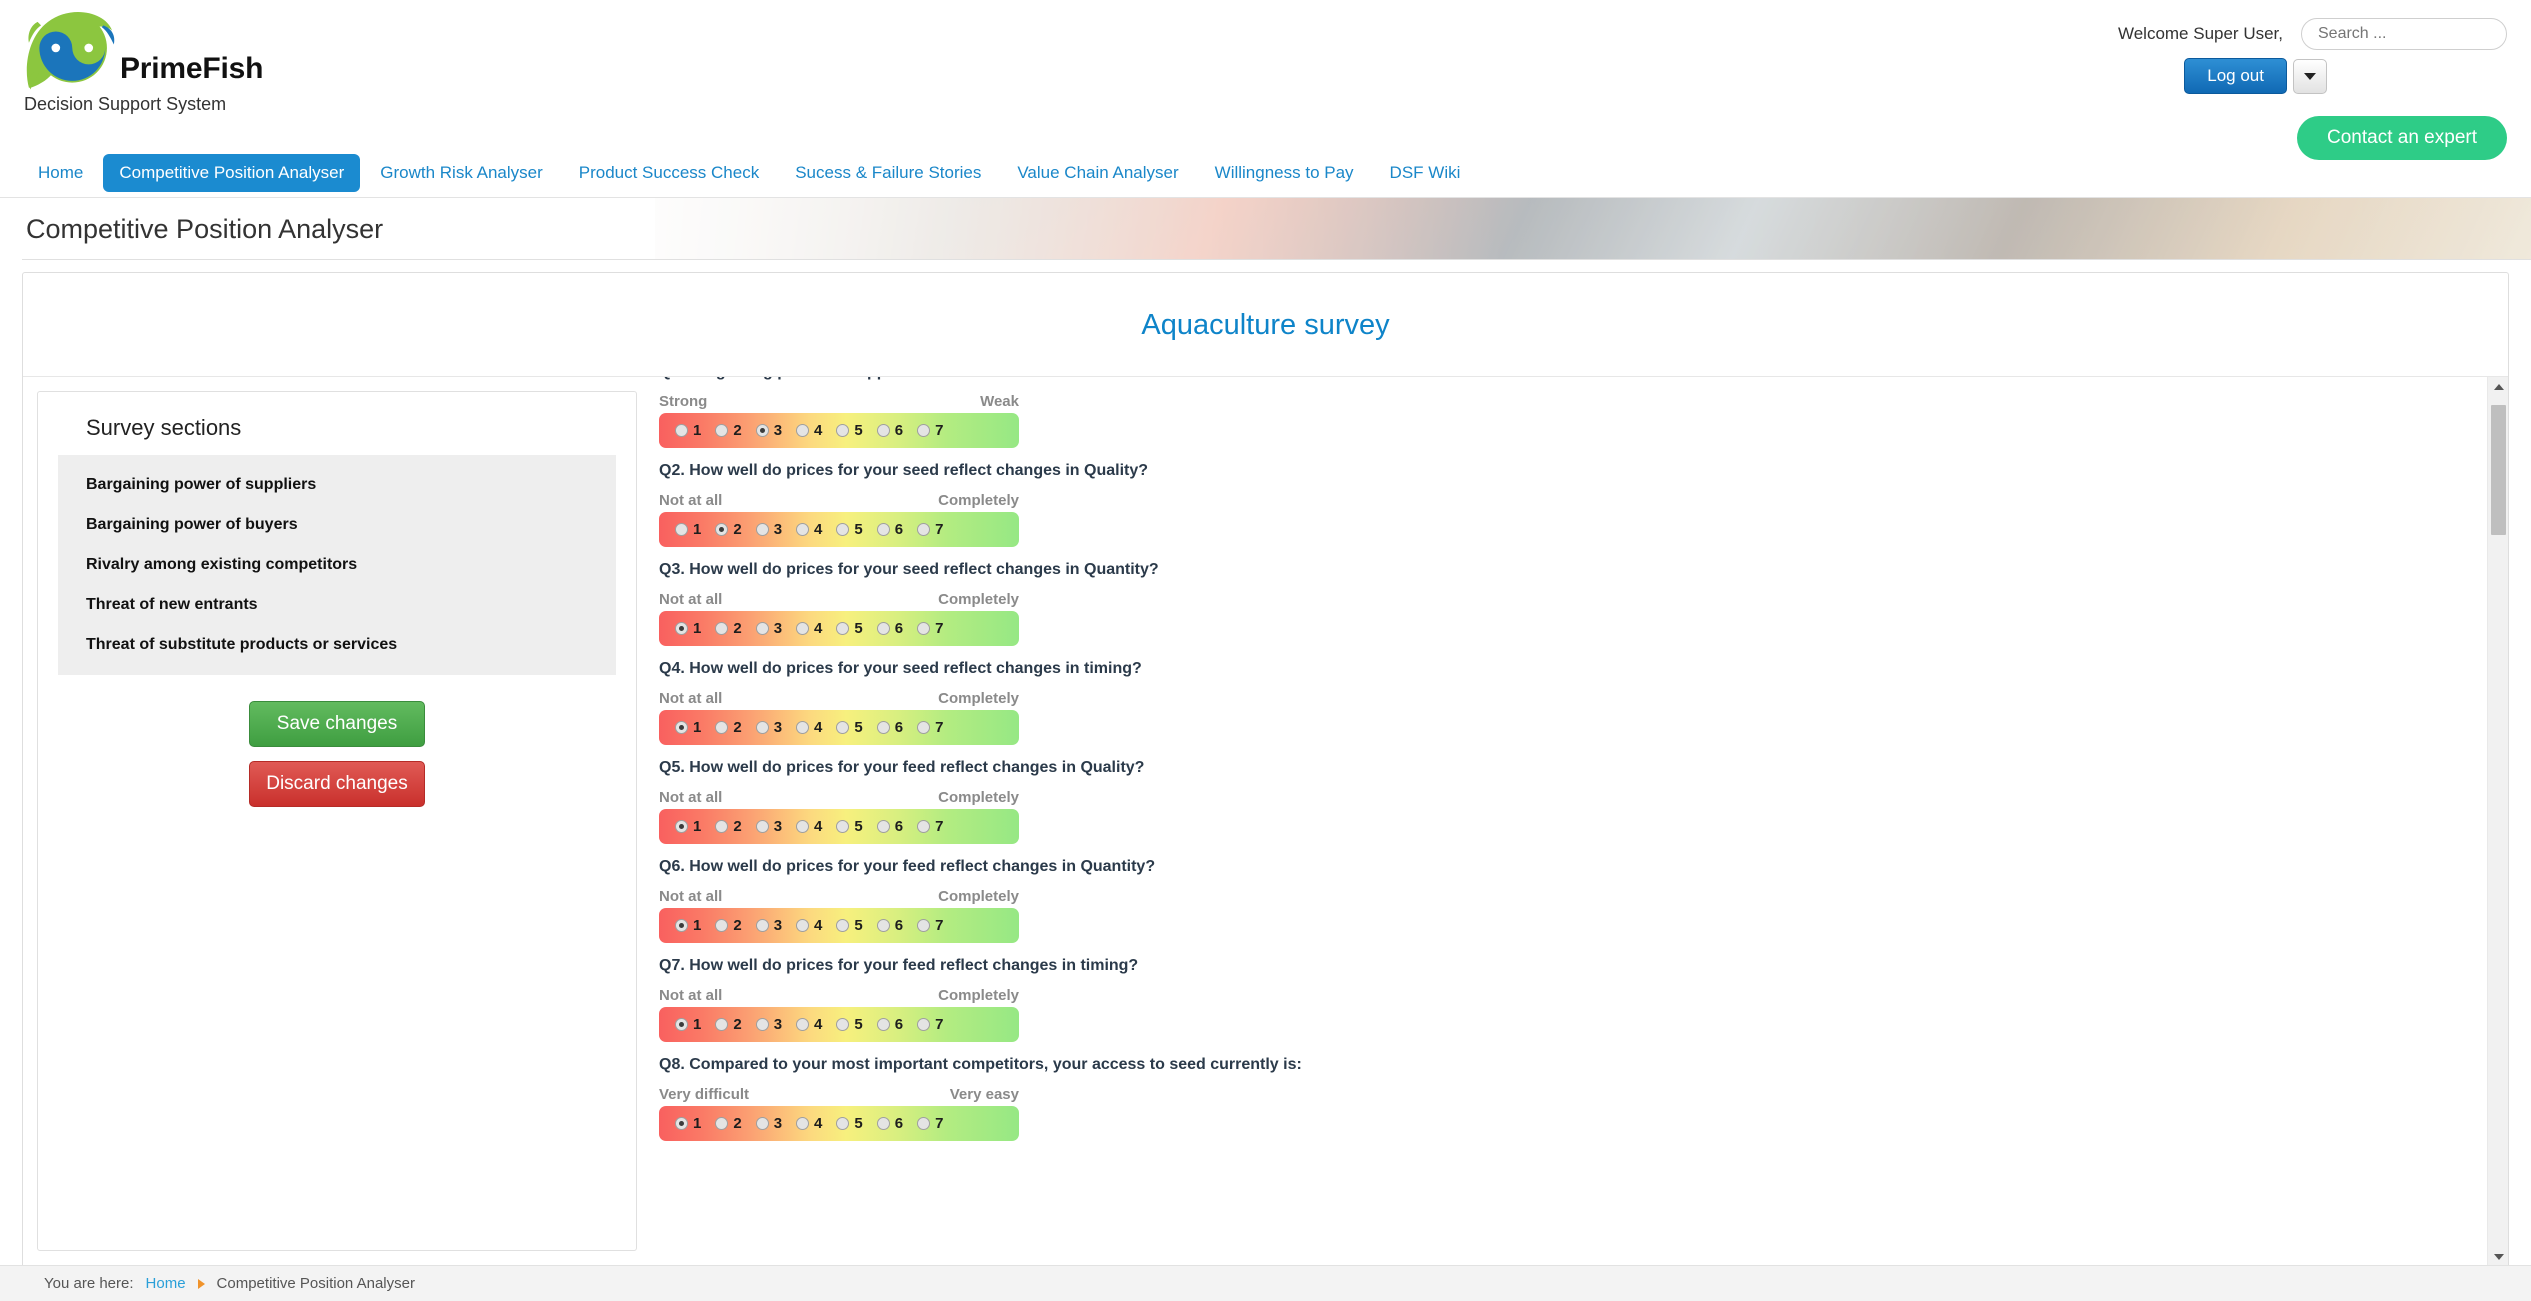  Describe the element at coordinates (337, 605) in the screenshot. I see `sidebar-item-threat-of-new-entrants: Threat of new entrants` at that location.